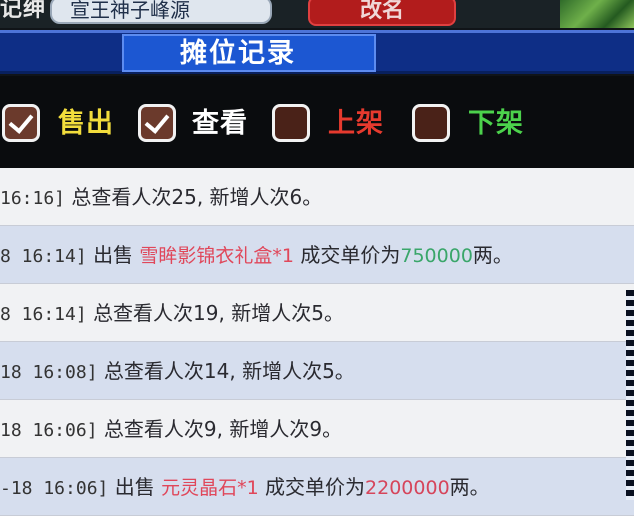 The height and width of the screenshot is (516, 634). What do you see at coordinates (23, 11) in the screenshot?
I see `top-left-text: 记绅` at bounding box center [23, 11].